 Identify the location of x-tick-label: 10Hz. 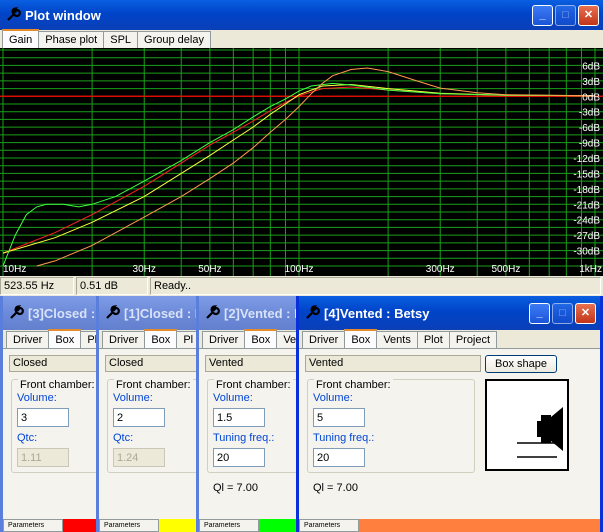
(14, 269).